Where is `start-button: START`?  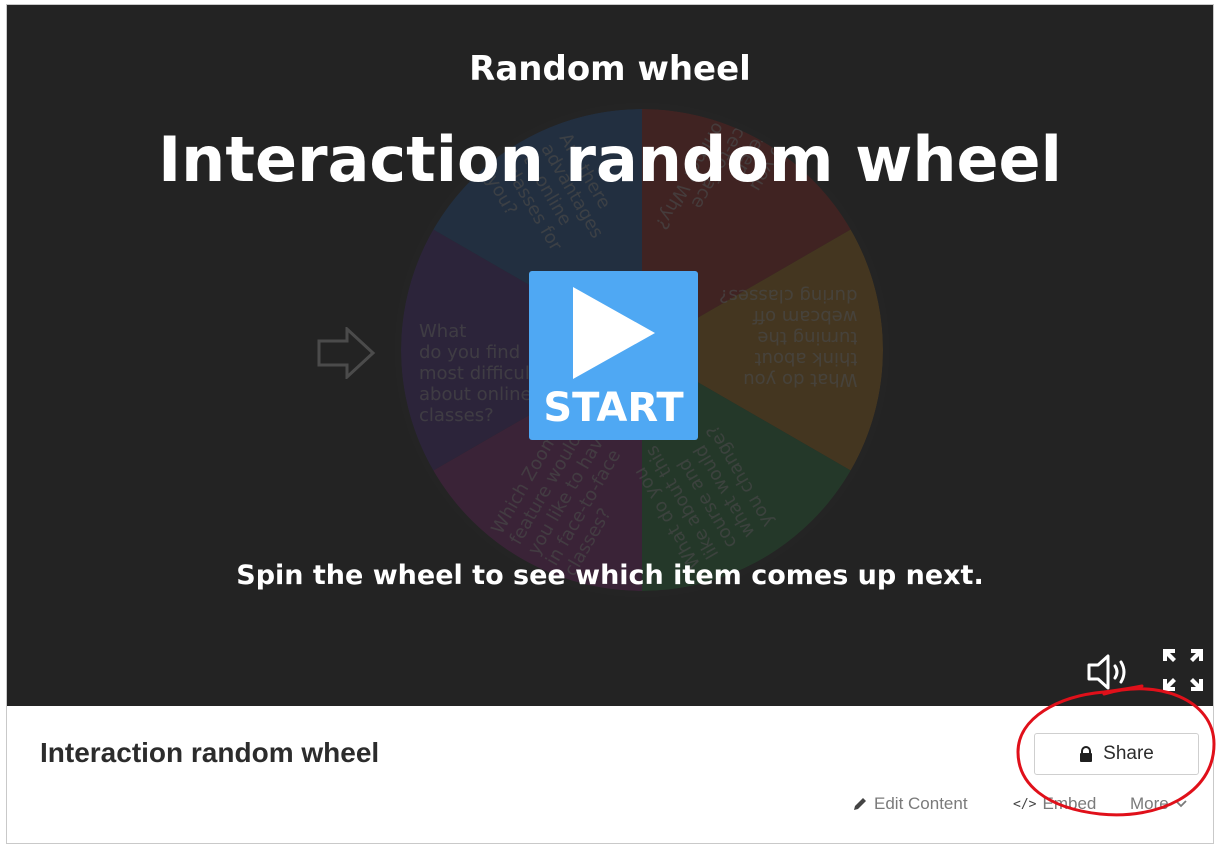
start-button: START is located at coordinates (613, 355).